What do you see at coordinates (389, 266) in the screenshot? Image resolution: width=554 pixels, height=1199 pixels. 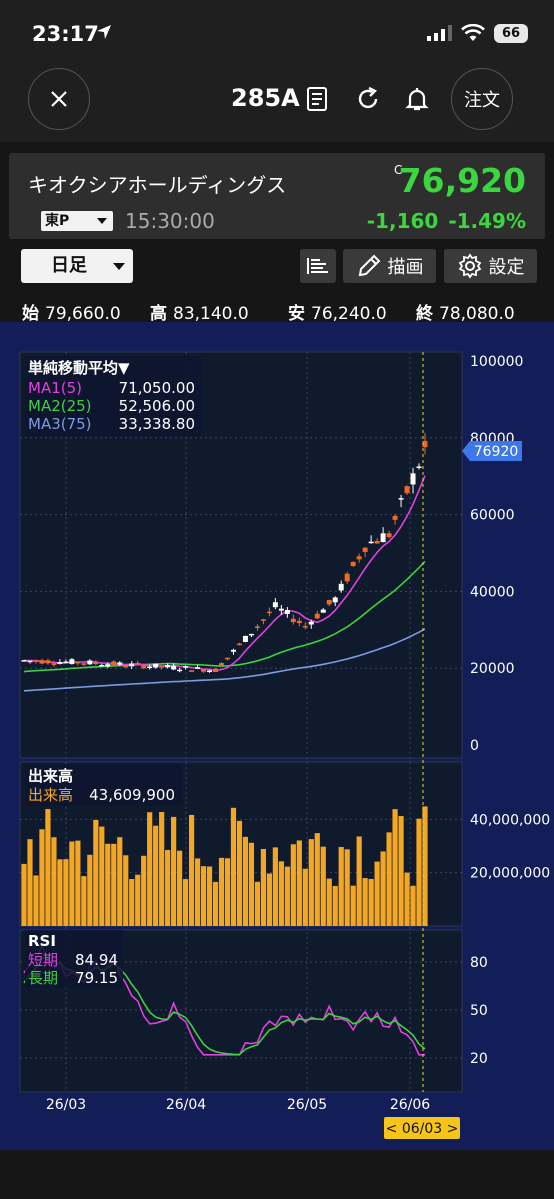 I see `draw-button: 描画` at bounding box center [389, 266].